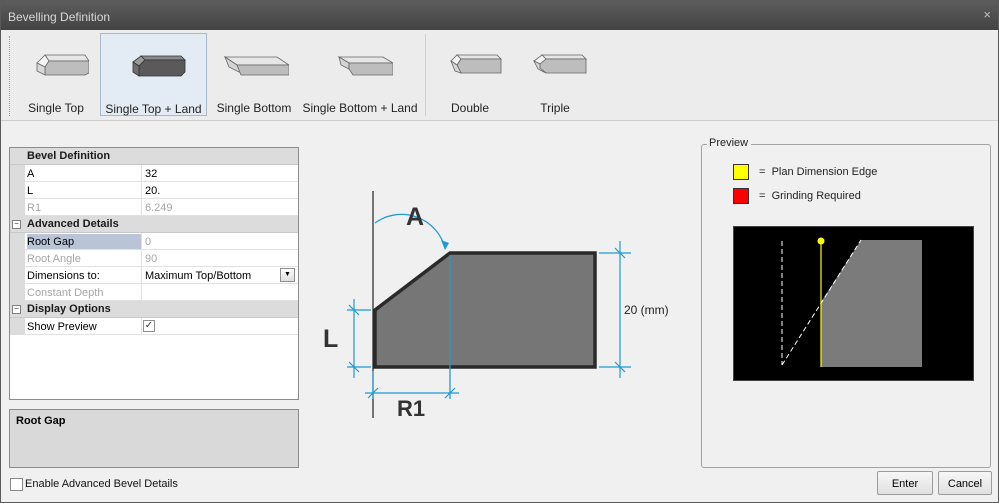 This screenshot has width=999, height=503. Describe the element at coordinates (415, 217) in the screenshot. I see `angle-label: A` at that location.